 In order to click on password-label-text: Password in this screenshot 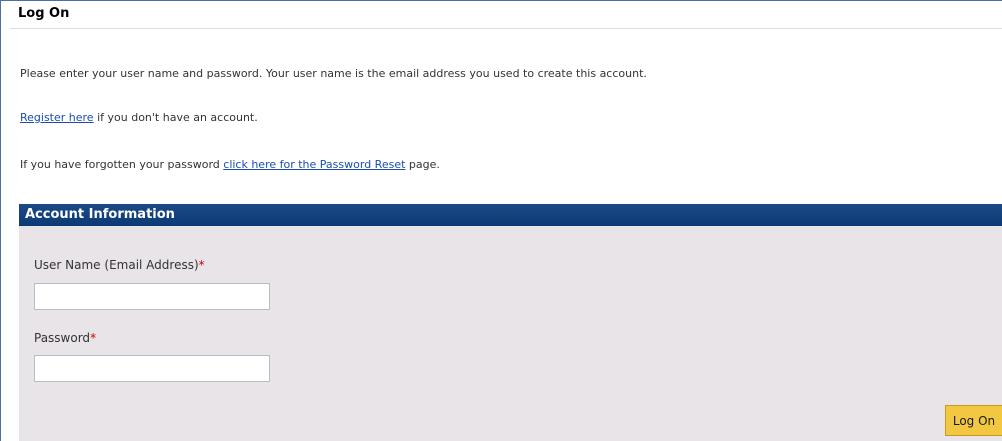, I will do `click(62, 338)`.